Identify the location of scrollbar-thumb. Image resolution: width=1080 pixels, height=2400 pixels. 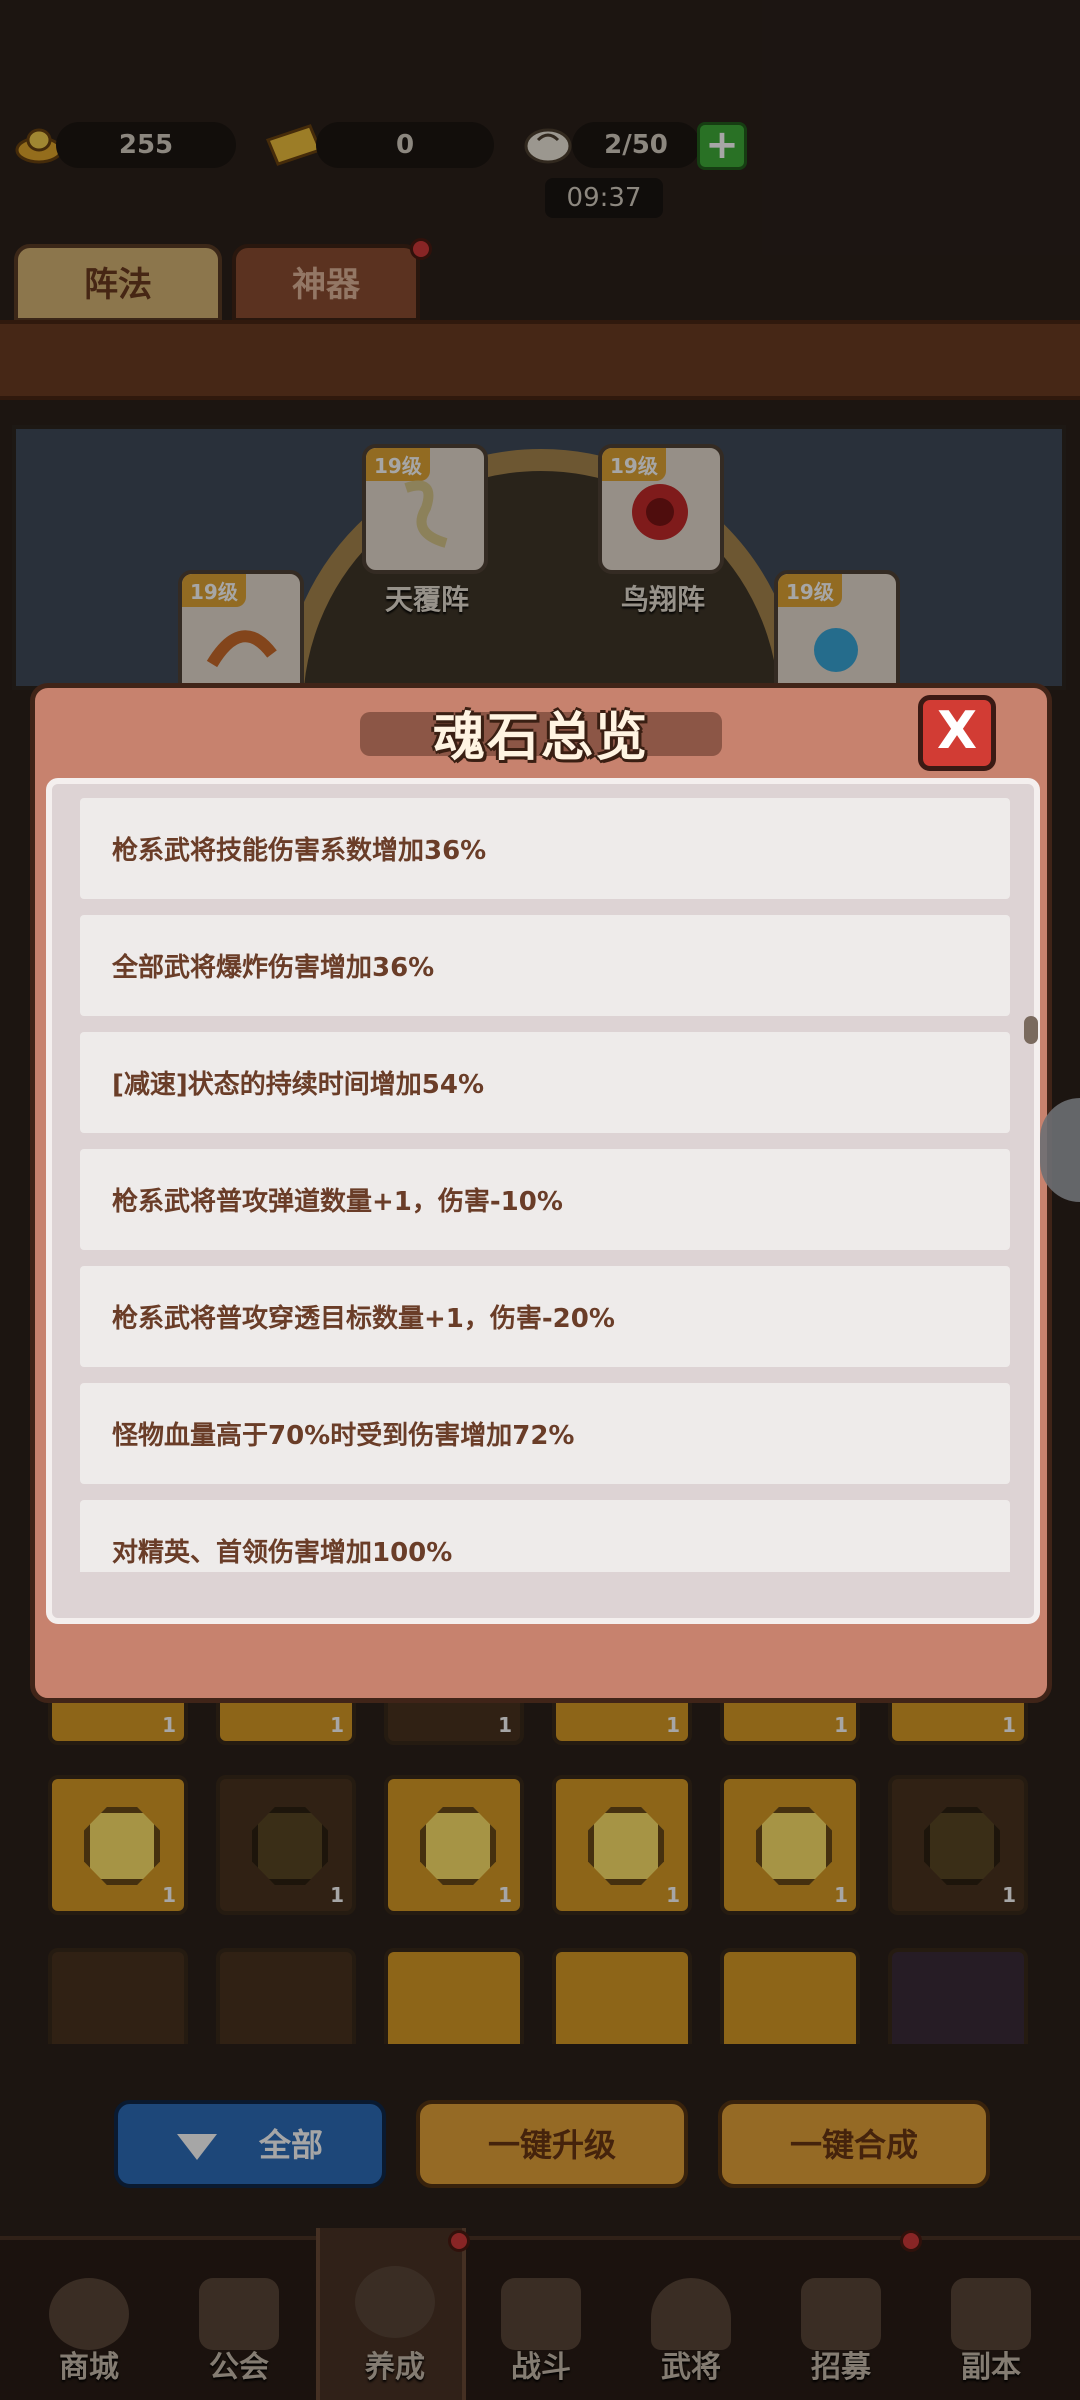
(1031, 1030).